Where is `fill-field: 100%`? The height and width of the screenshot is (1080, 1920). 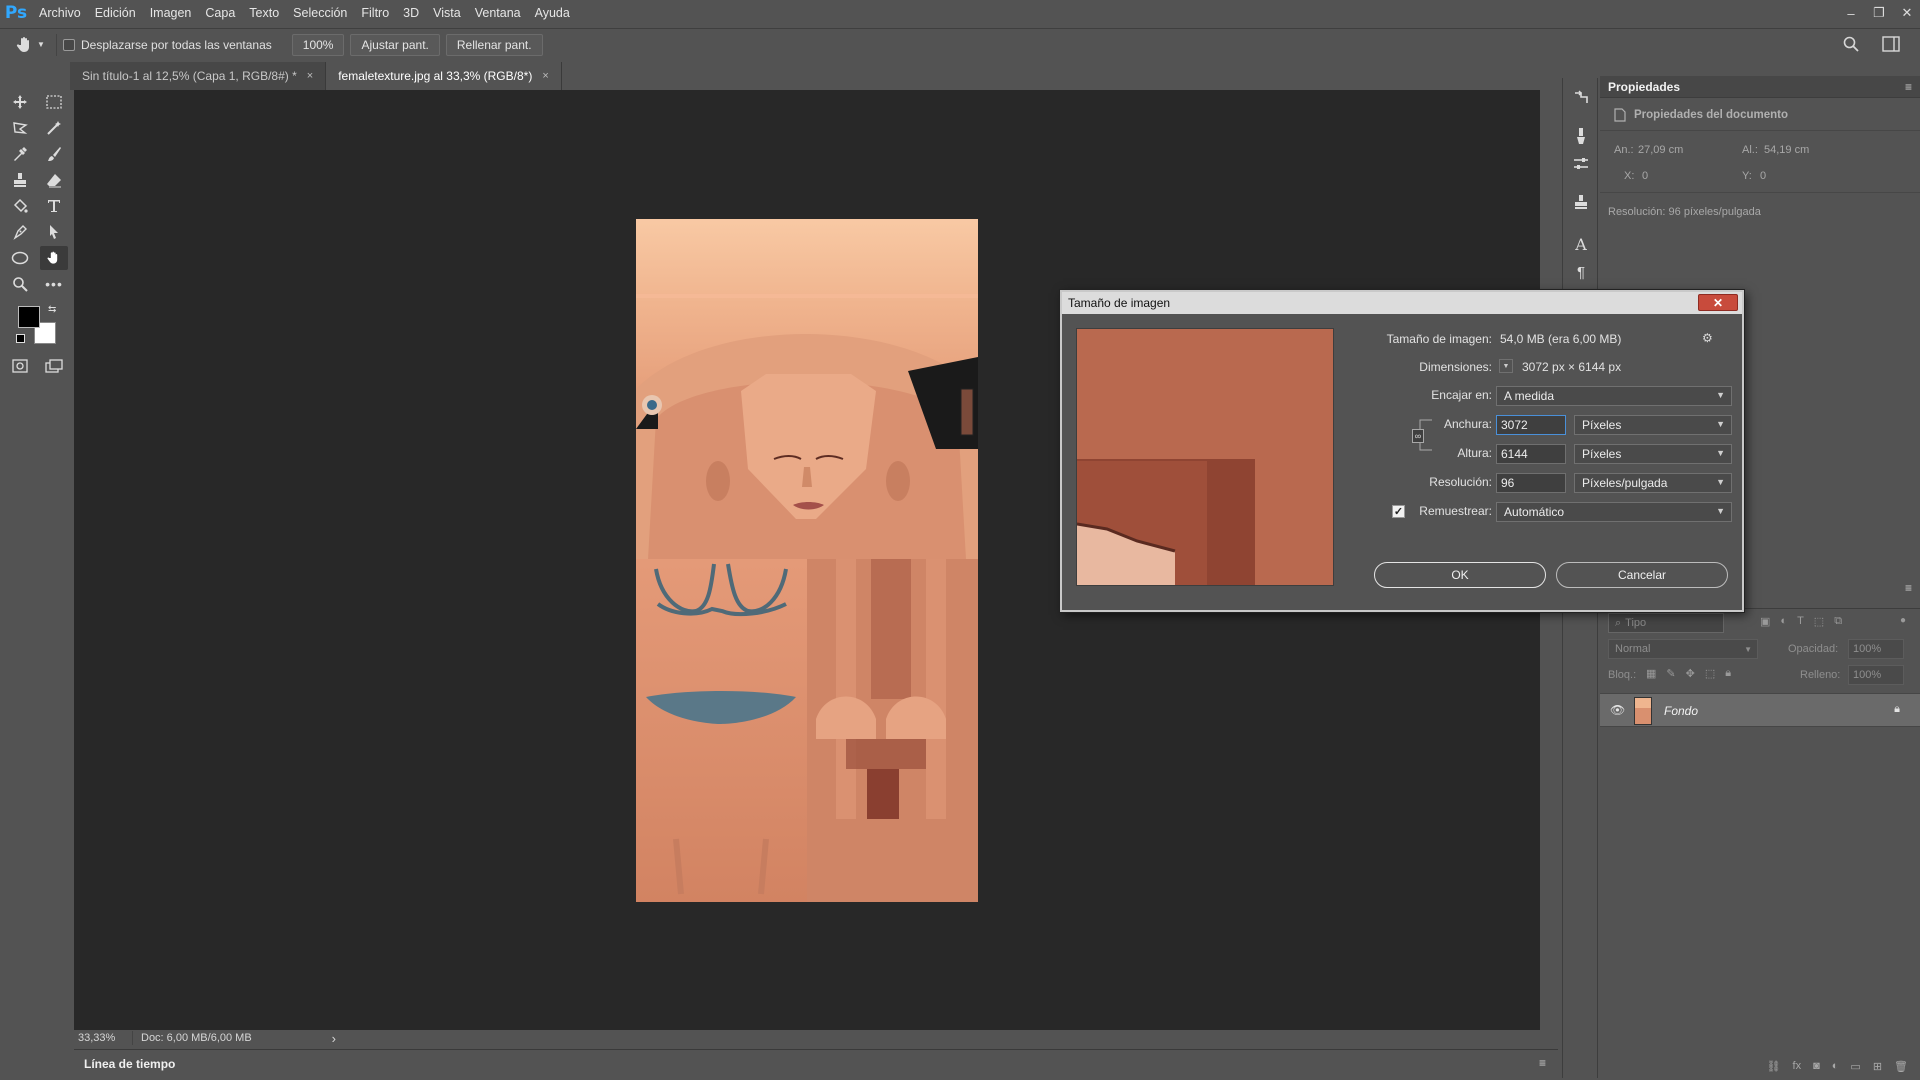
fill-field: 100% is located at coordinates (1876, 675).